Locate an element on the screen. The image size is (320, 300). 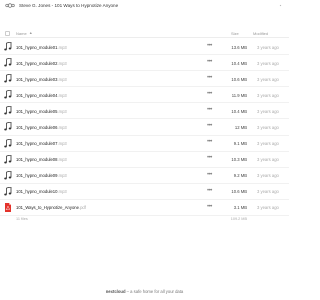
file-size: 3.1 MB is located at coordinates (240, 208).